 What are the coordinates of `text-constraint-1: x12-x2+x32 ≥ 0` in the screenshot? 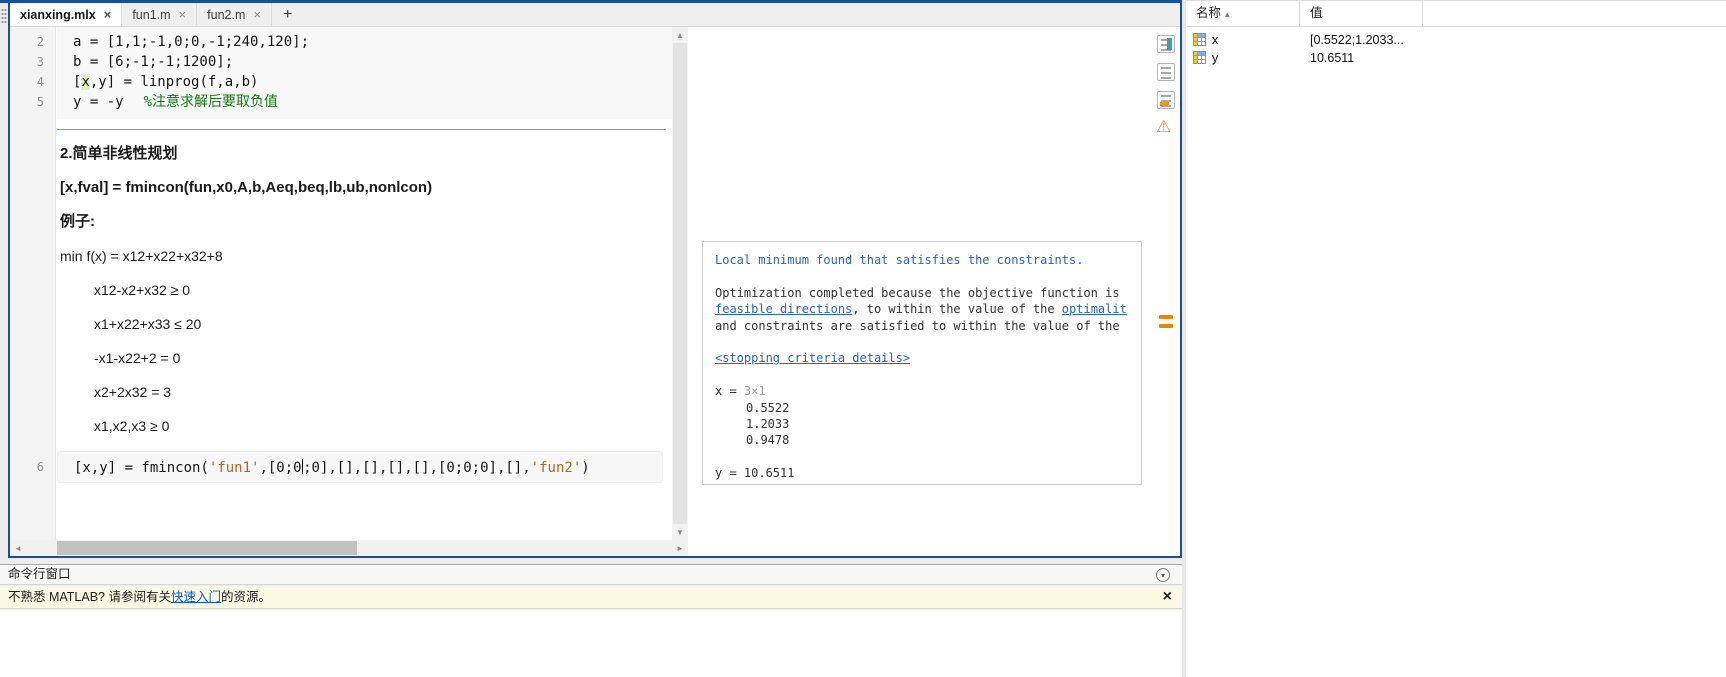 It's located at (142, 290).